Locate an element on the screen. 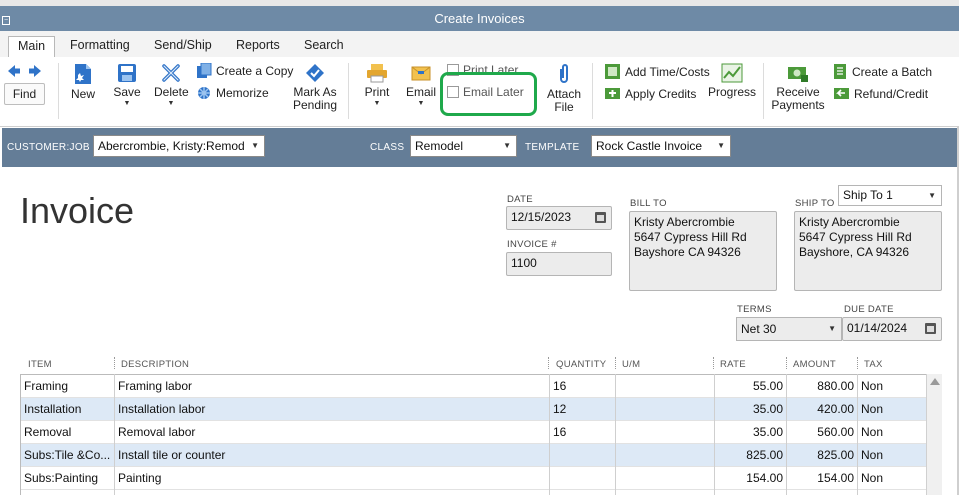 The height and width of the screenshot is (495, 959). table-row: Framing Framing labor 16 55.00 880.00 Non is located at coordinates (474, 386).